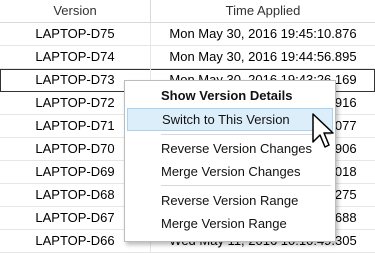 The width and height of the screenshot is (375, 253). What do you see at coordinates (75, 56) in the screenshot?
I see `version-cell: LAPTOP-D74` at bounding box center [75, 56].